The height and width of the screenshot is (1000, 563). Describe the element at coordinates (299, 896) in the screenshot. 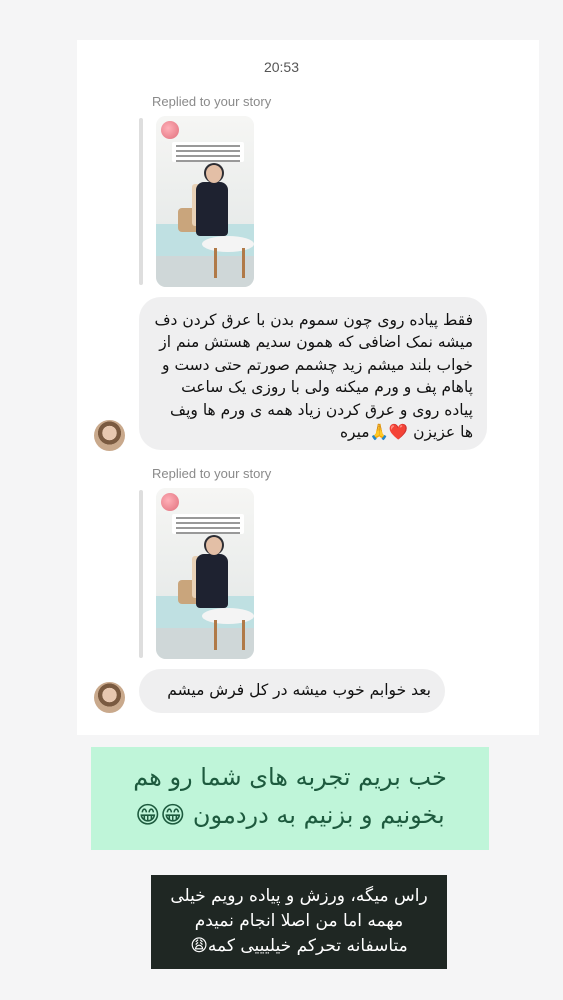

I see `reply-line: راس میگه، ورزش و پیاده رویم خیلی` at that location.